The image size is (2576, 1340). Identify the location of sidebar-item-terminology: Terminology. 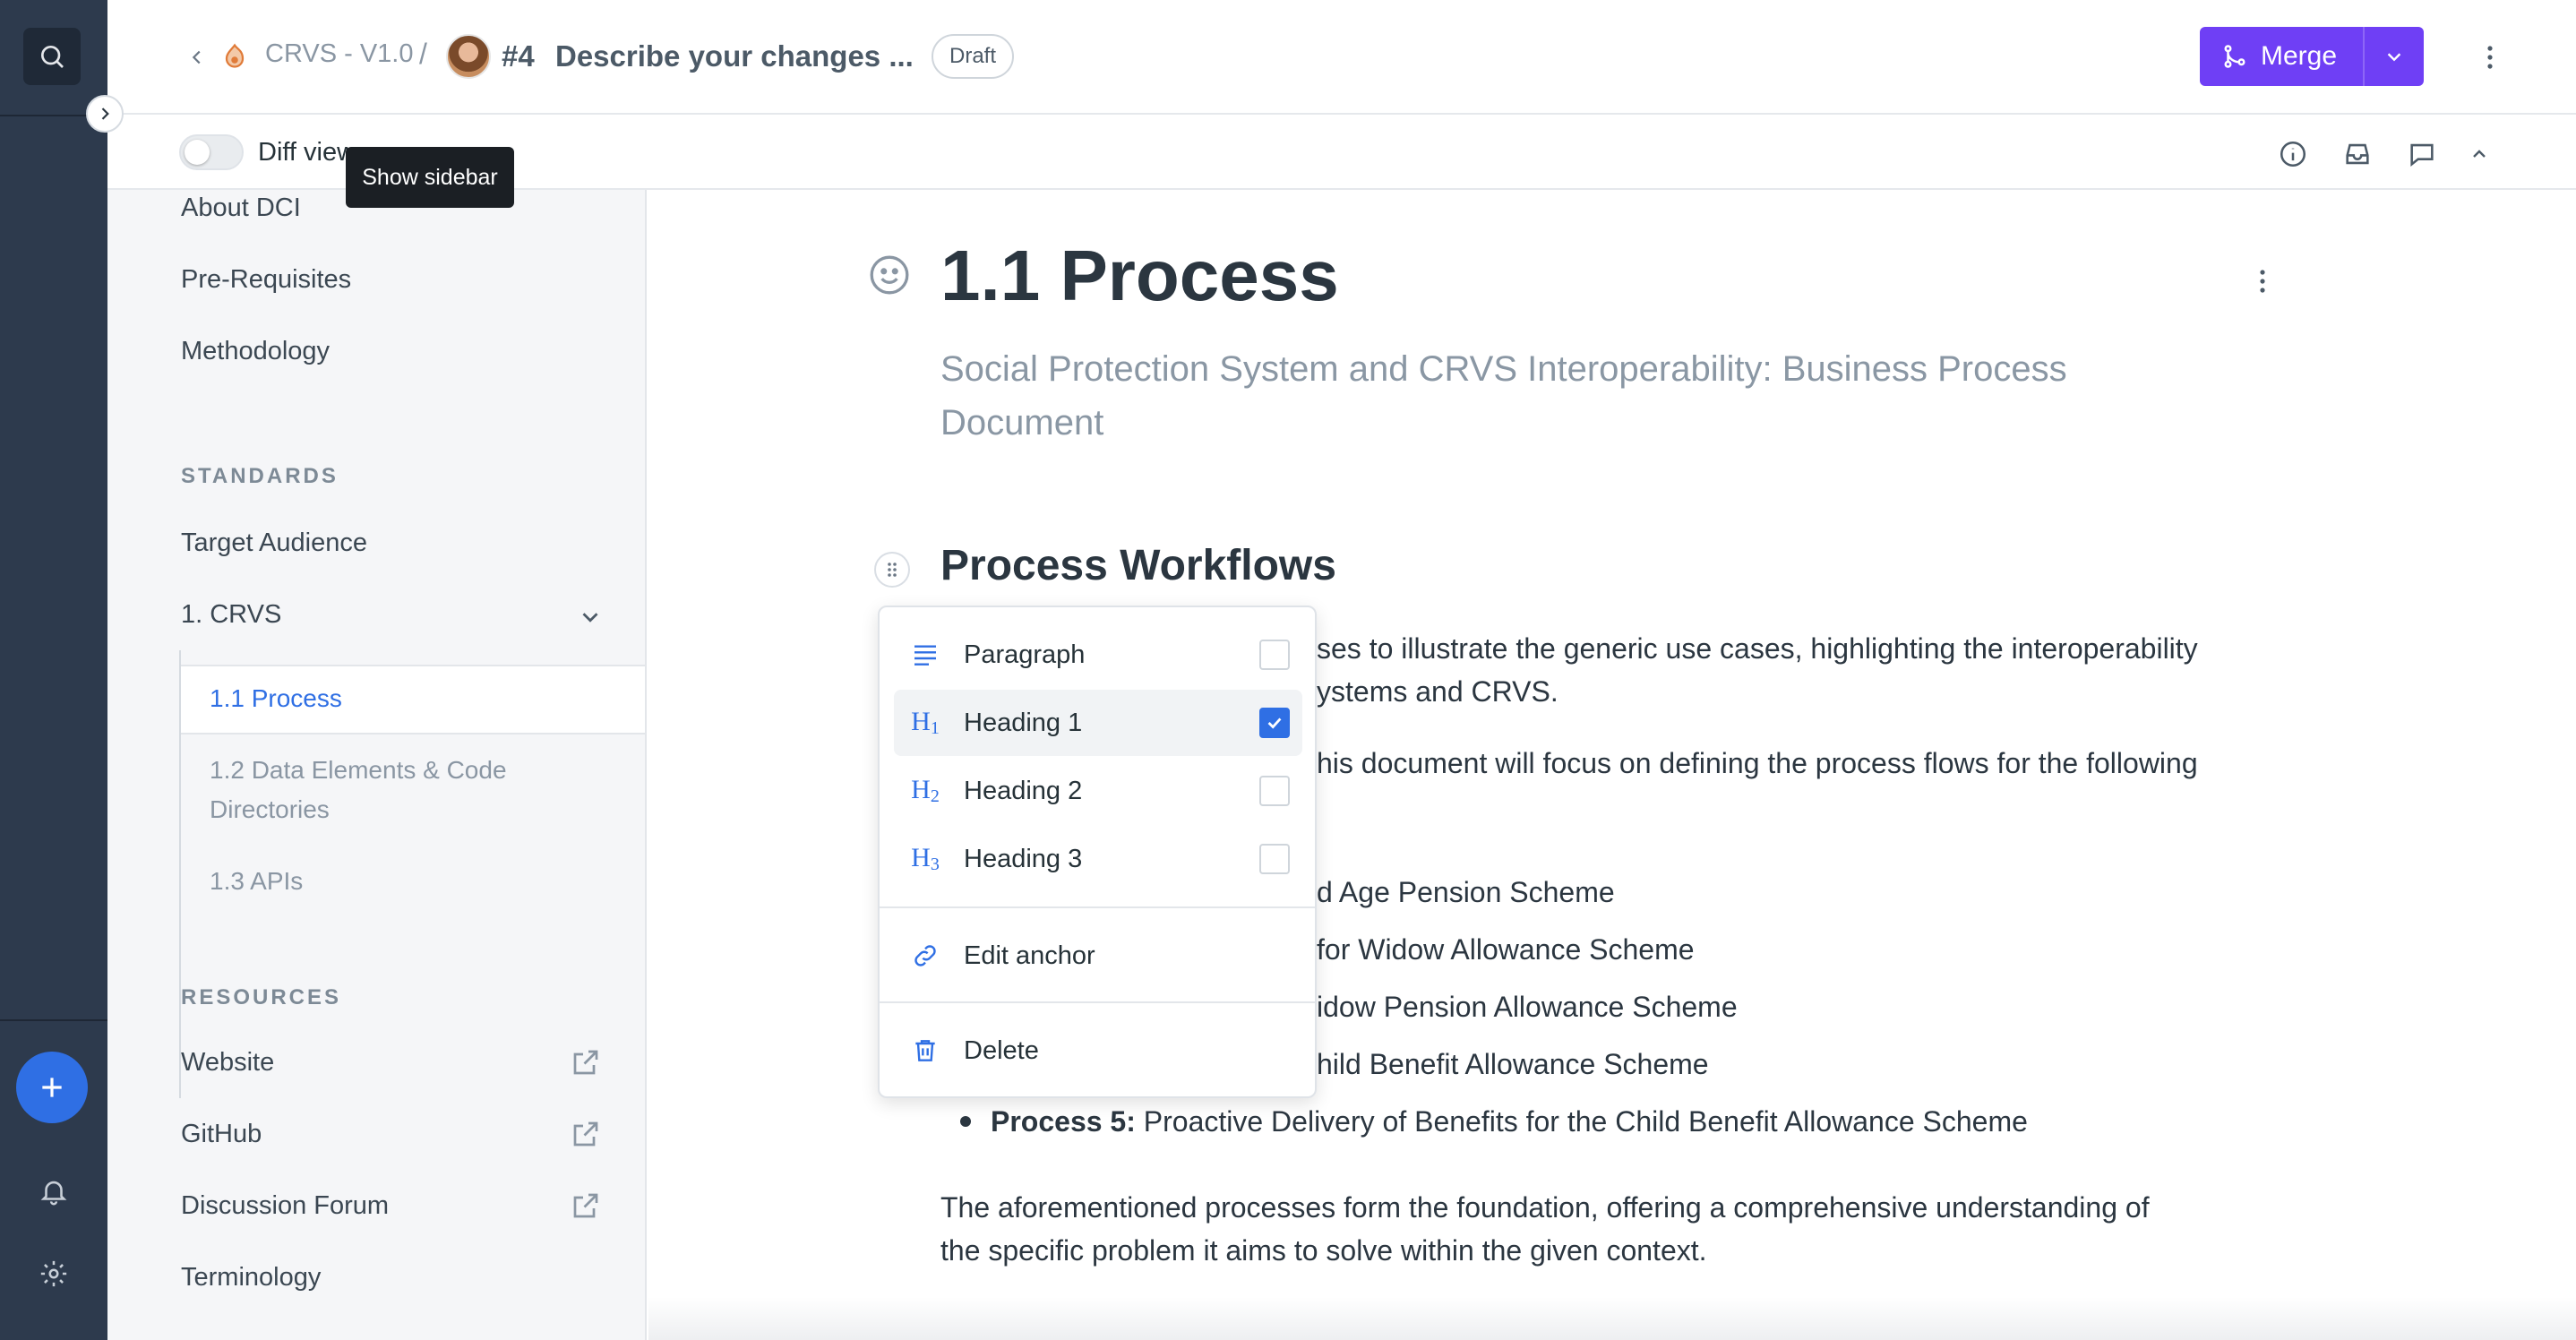
(251, 1278).